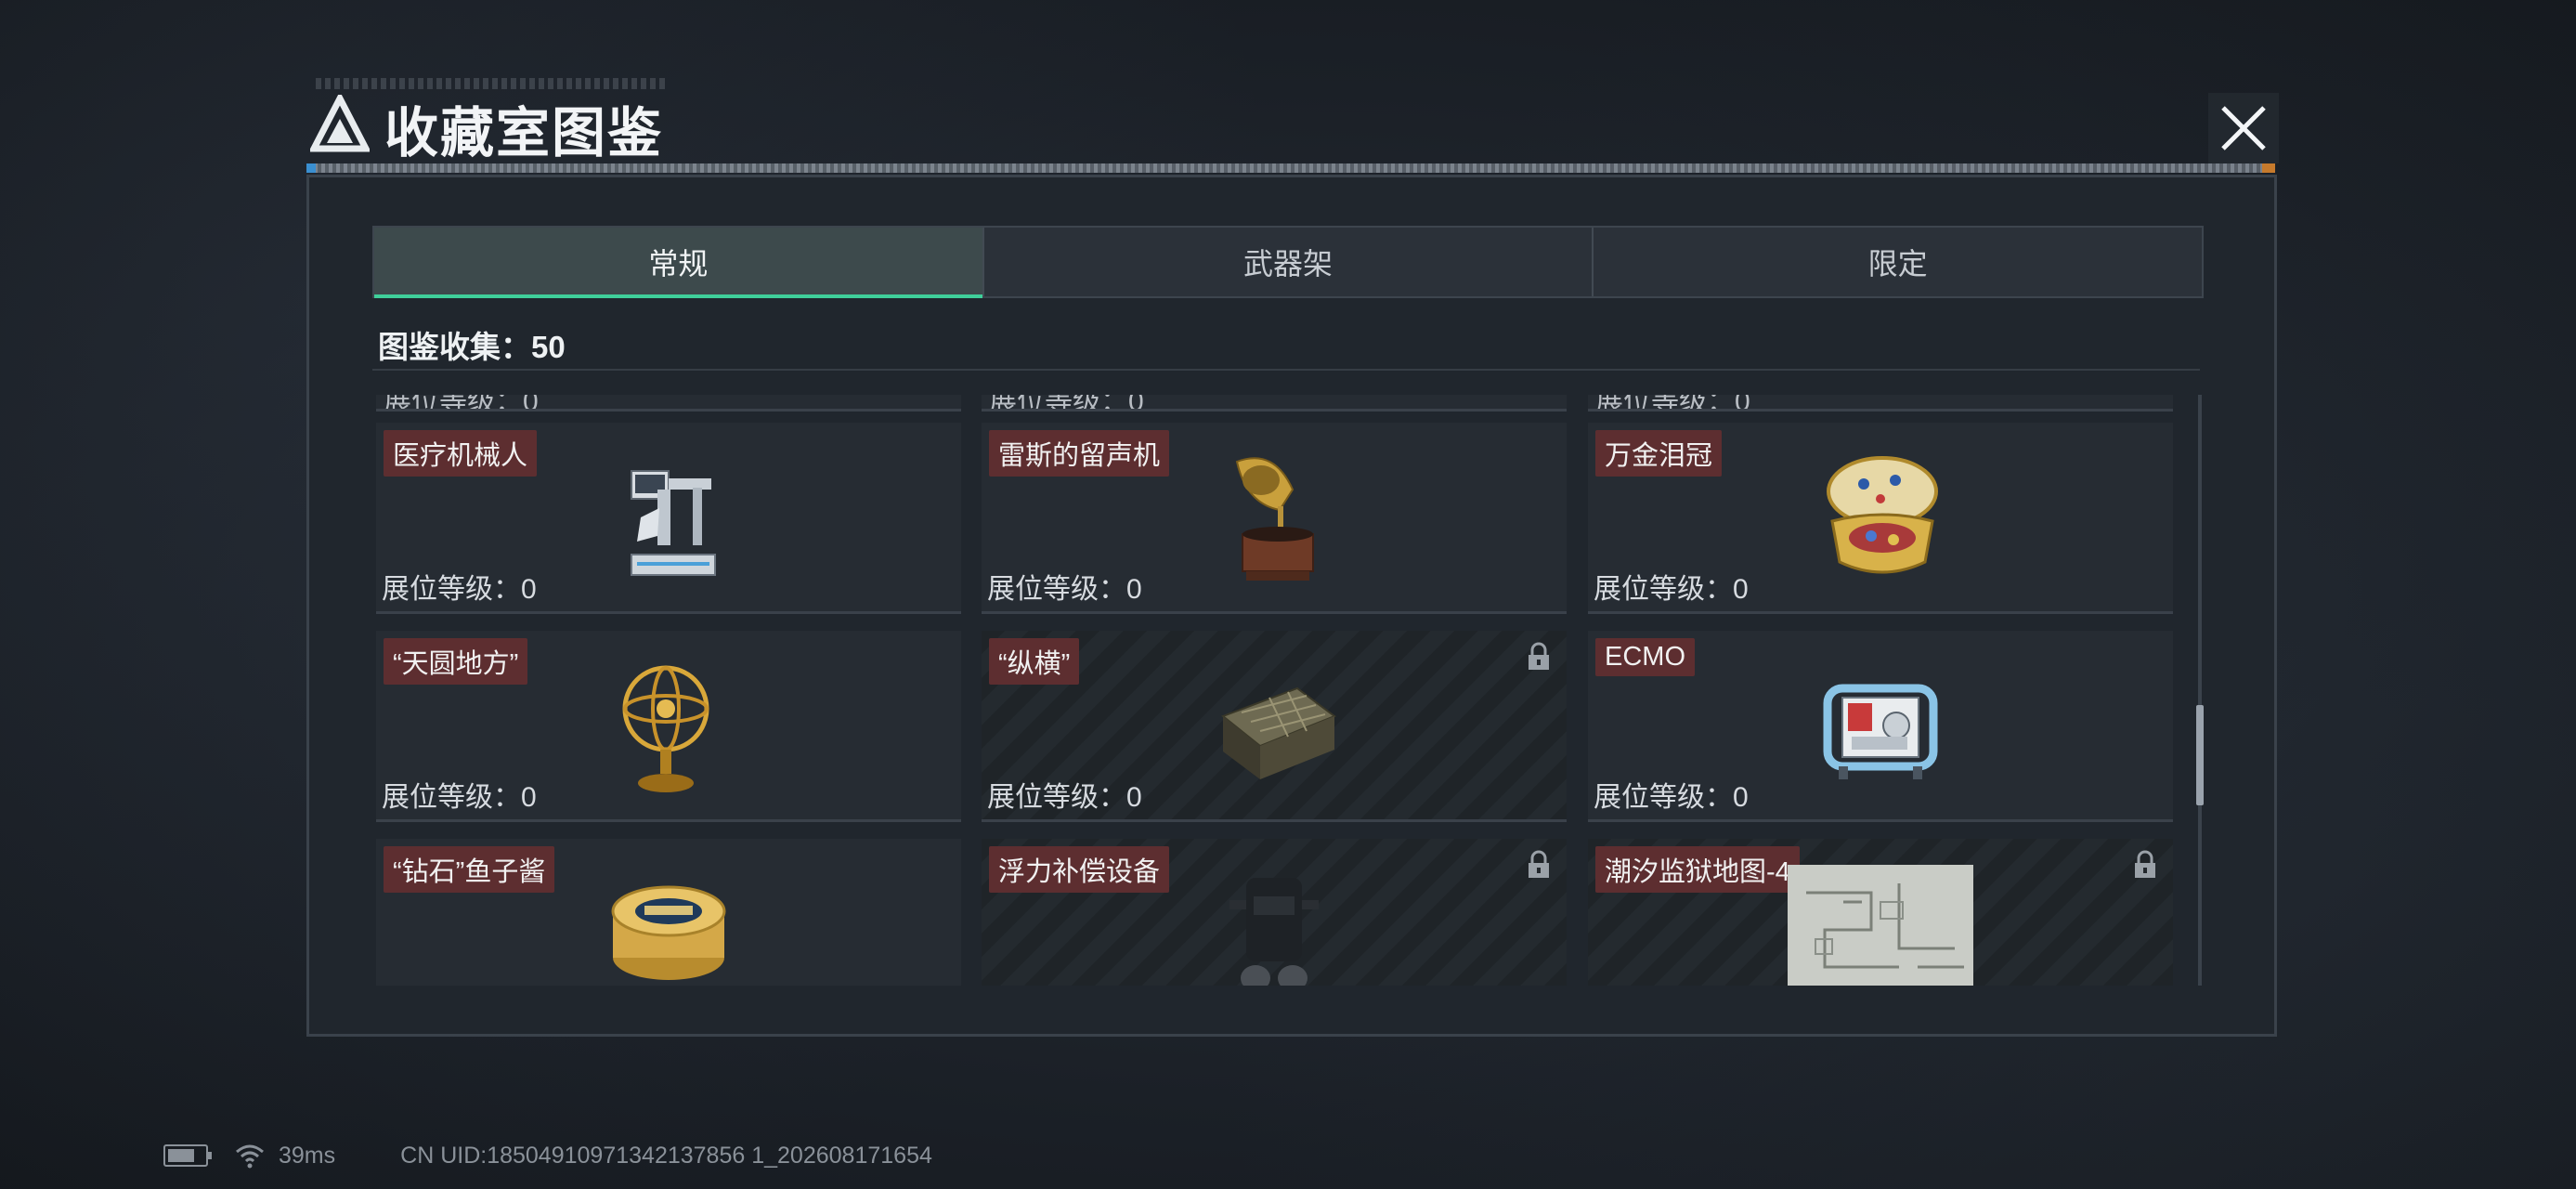  What do you see at coordinates (1880, 732) in the screenshot?
I see `ecmo-machine-icon` at bounding box center [1880, 732].